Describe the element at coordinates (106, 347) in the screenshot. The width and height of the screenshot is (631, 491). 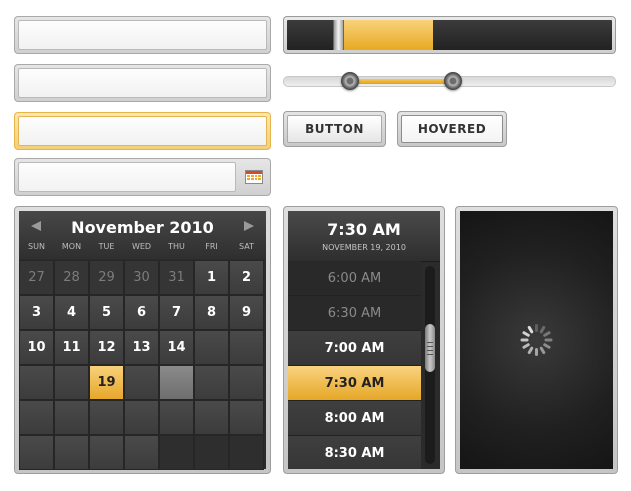
I see `calendar-day: 12` at that location.